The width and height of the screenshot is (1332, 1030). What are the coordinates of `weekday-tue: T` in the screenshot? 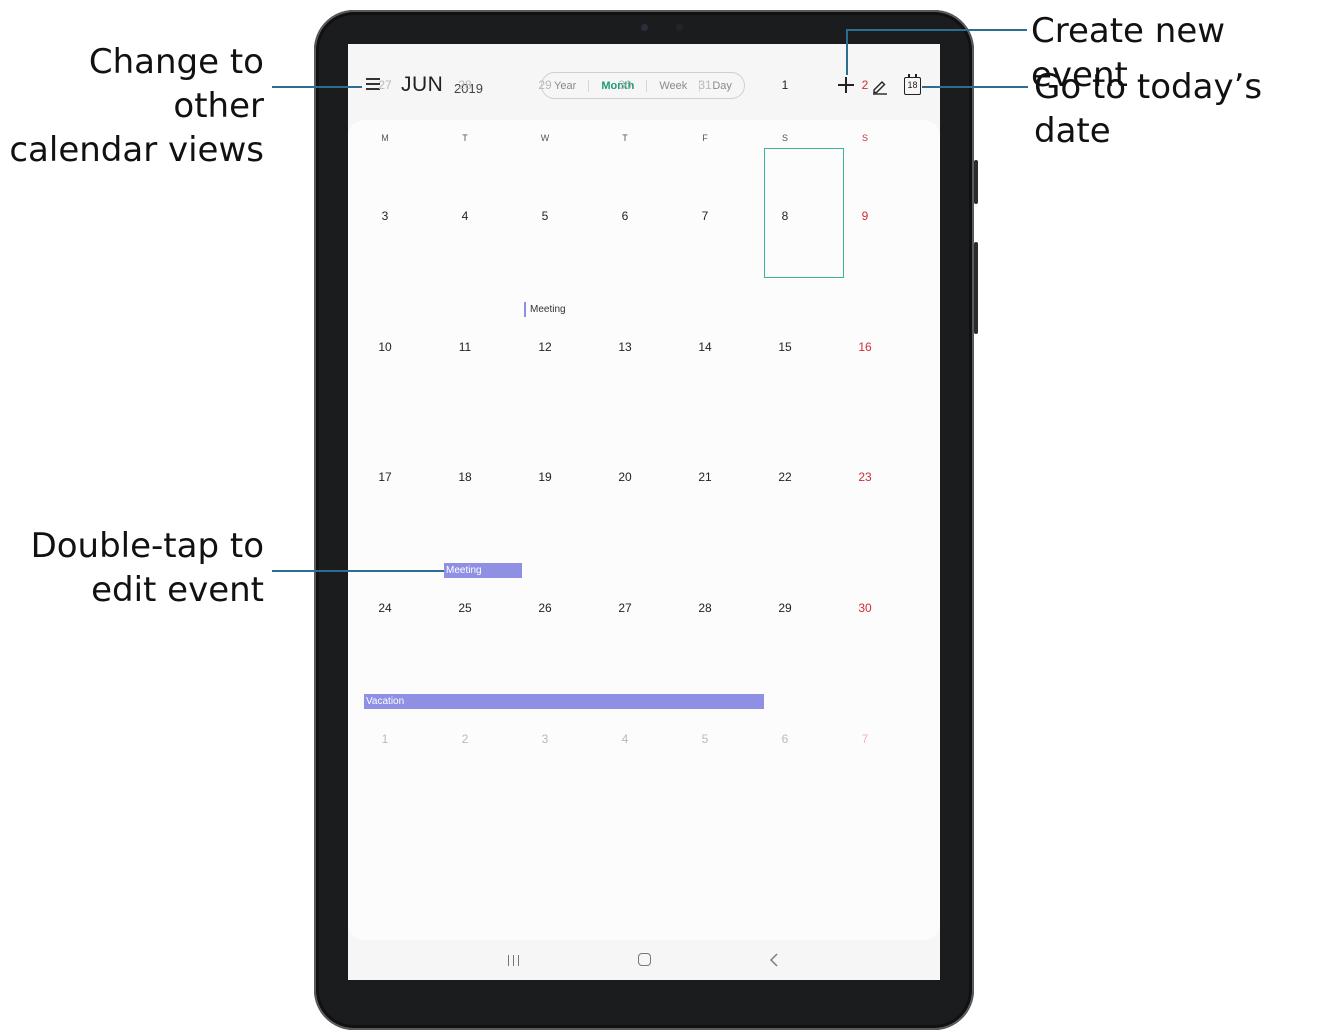 It's located at (465, 138).